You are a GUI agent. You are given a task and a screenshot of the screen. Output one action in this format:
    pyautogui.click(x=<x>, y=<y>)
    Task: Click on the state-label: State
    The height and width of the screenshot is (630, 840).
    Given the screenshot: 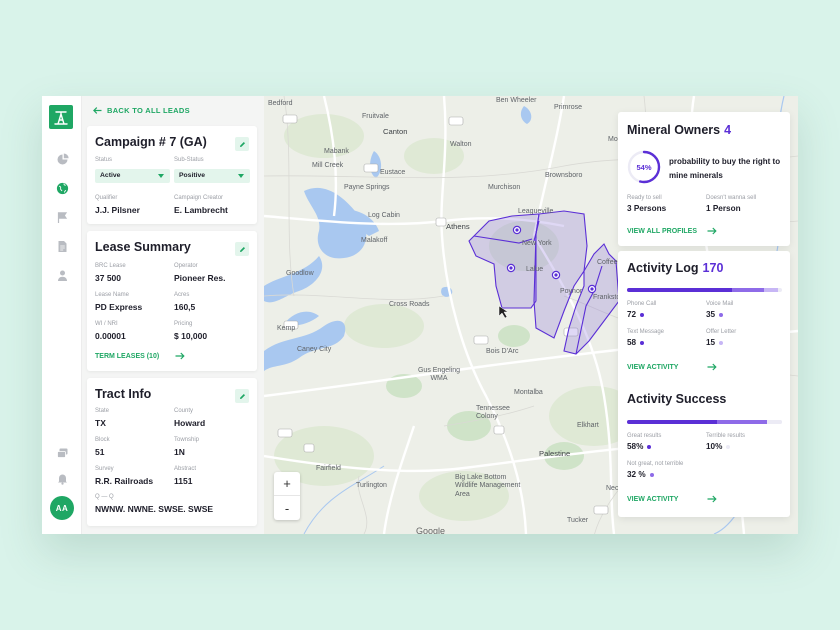 What is the action you would take?
    pyautogui.click(x=102, y=411)
    